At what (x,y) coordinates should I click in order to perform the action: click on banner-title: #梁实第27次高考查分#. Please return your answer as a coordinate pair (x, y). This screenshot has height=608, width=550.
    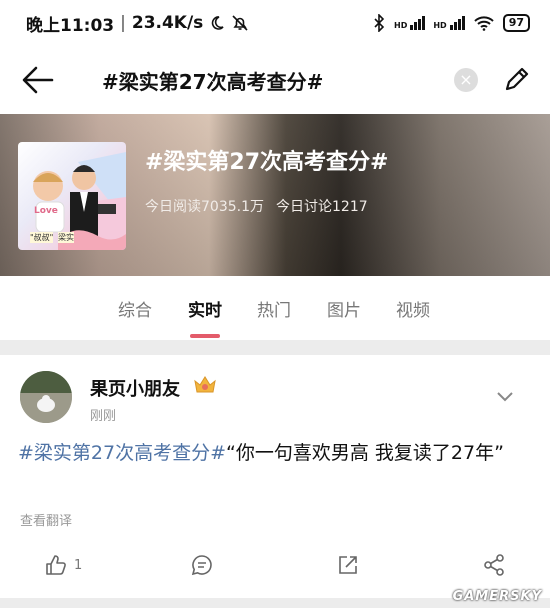
    Looking at the image, I should click on (267, 162).